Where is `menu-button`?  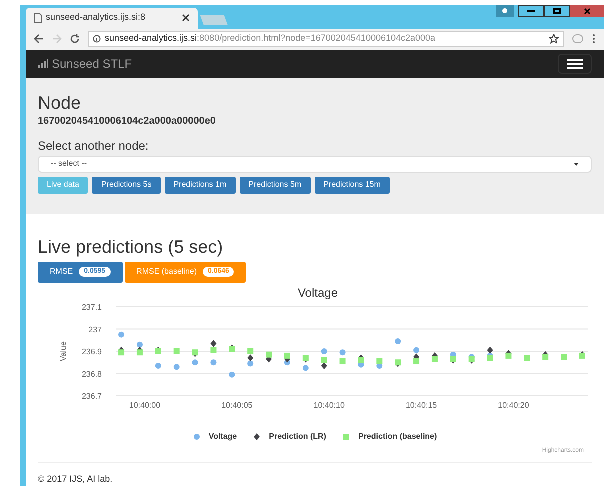 menu-button is located at coordinates (575, 64).